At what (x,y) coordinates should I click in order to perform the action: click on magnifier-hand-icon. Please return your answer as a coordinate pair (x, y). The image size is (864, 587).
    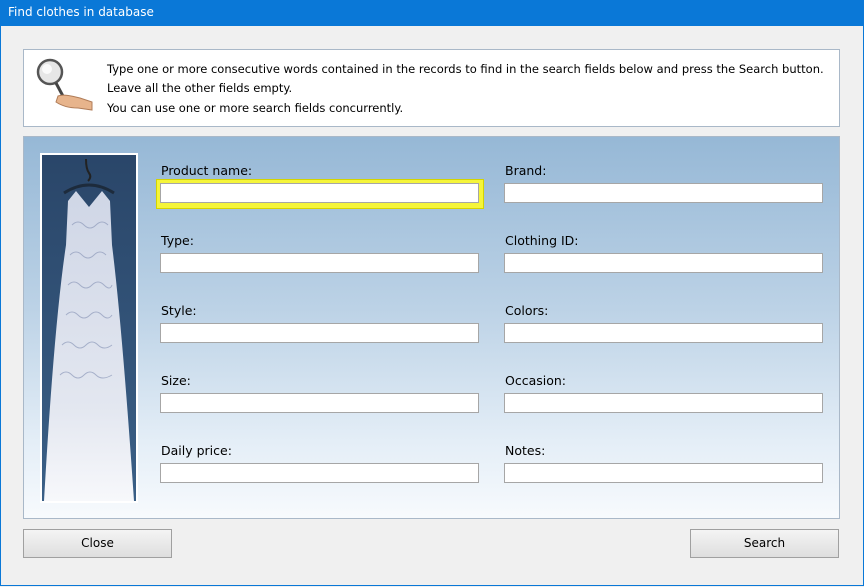
    Looking at the image, I should click on (64, 84).